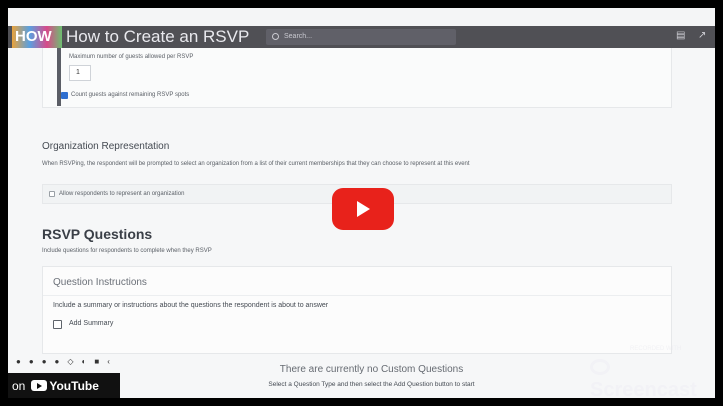  What do you see at coordinates (80, 73) in the screenshot?
I see `max-guests-input: 1` at bounding box center [80, 73].